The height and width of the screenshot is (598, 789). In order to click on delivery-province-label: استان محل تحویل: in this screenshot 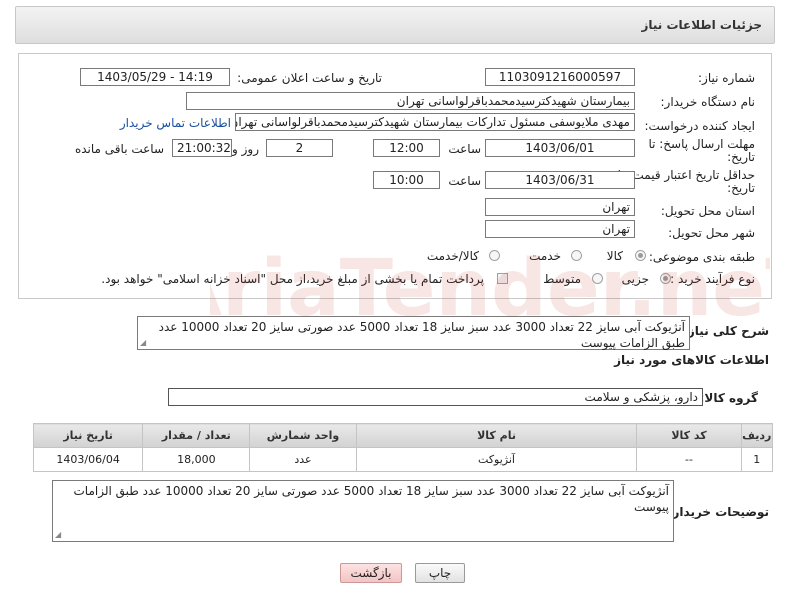, I will do `click(707, 211)`.